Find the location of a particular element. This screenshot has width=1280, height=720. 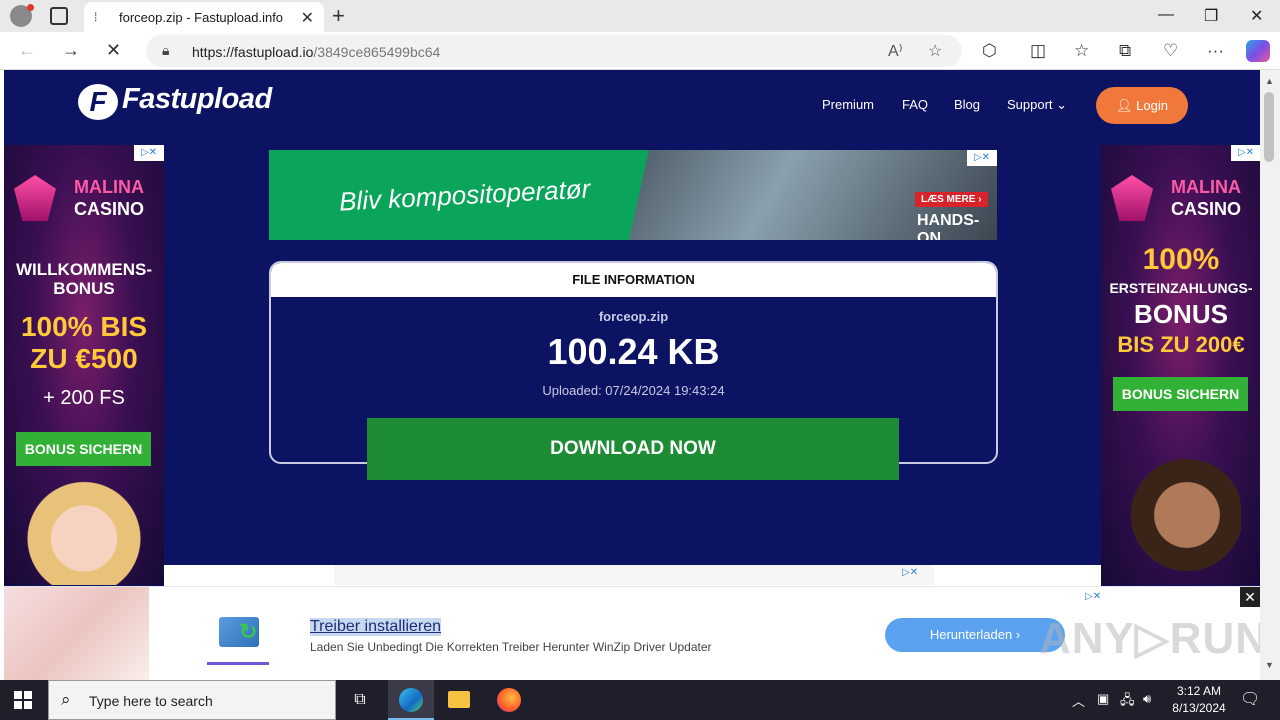

browser-essentials-icon: ♡ is located at coordinates (1170, 51).